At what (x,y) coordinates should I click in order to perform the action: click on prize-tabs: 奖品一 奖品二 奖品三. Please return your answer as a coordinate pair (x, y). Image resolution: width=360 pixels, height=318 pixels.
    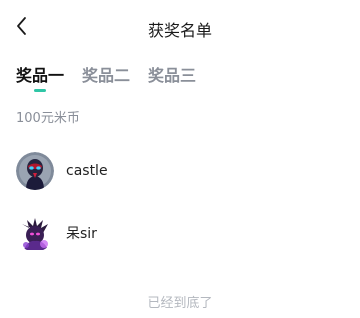
    Looking at the image, I should click on (115, 77).